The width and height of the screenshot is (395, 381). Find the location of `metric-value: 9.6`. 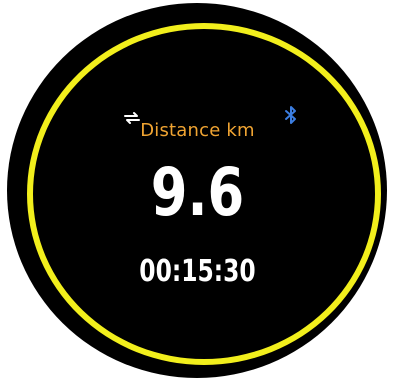

metric-value: 9.6 is located at coordinates (197, 192).